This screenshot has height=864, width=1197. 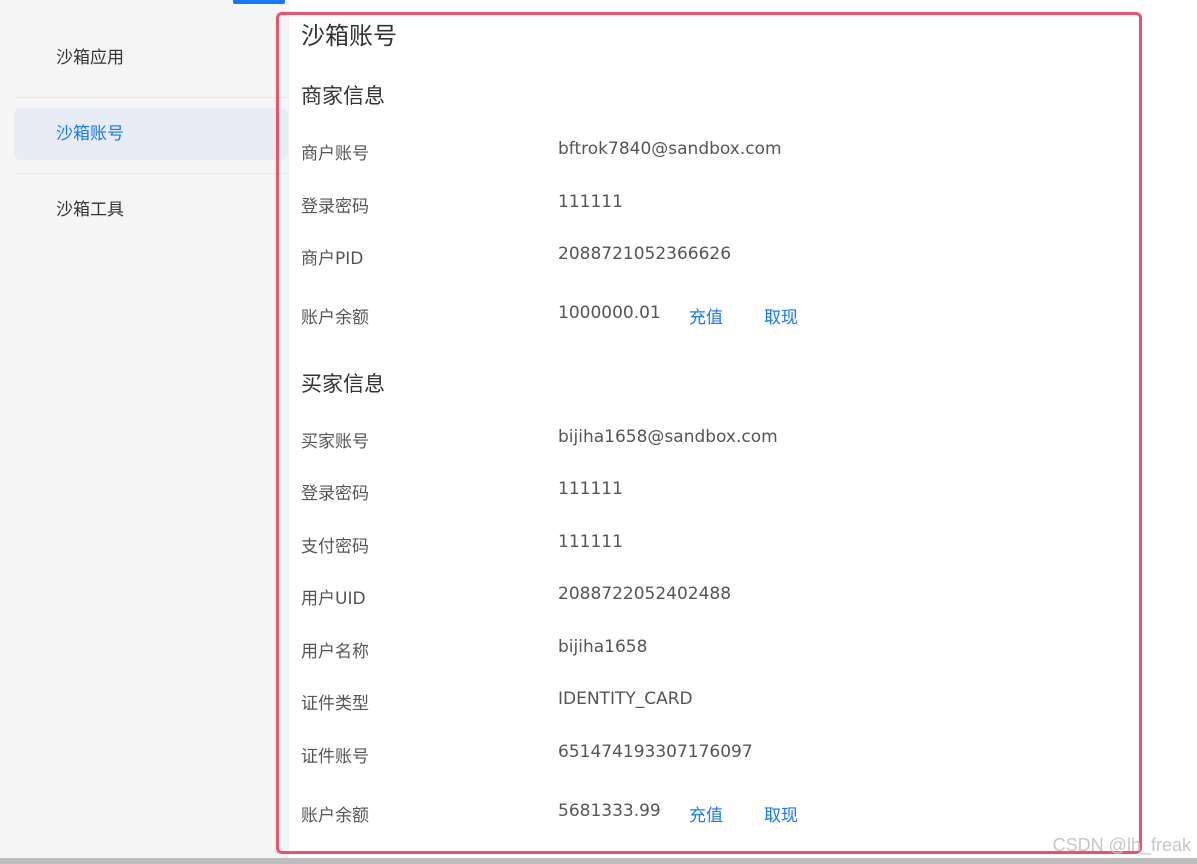 I want to click on buyer-id-type-label: 证件类型, so click(x=335, y=704).